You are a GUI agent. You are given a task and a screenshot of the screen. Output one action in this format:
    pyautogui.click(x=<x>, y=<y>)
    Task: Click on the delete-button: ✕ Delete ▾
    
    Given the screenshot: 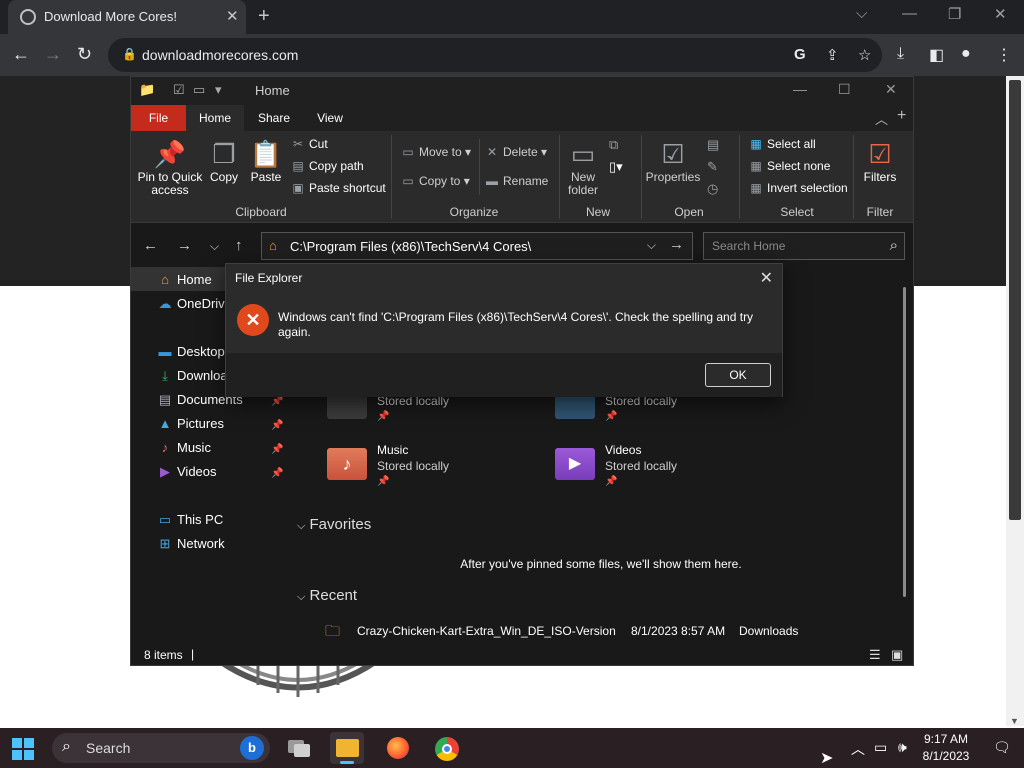 What is the action you would take?
    pyautogui.click(x=516, y=152)
    